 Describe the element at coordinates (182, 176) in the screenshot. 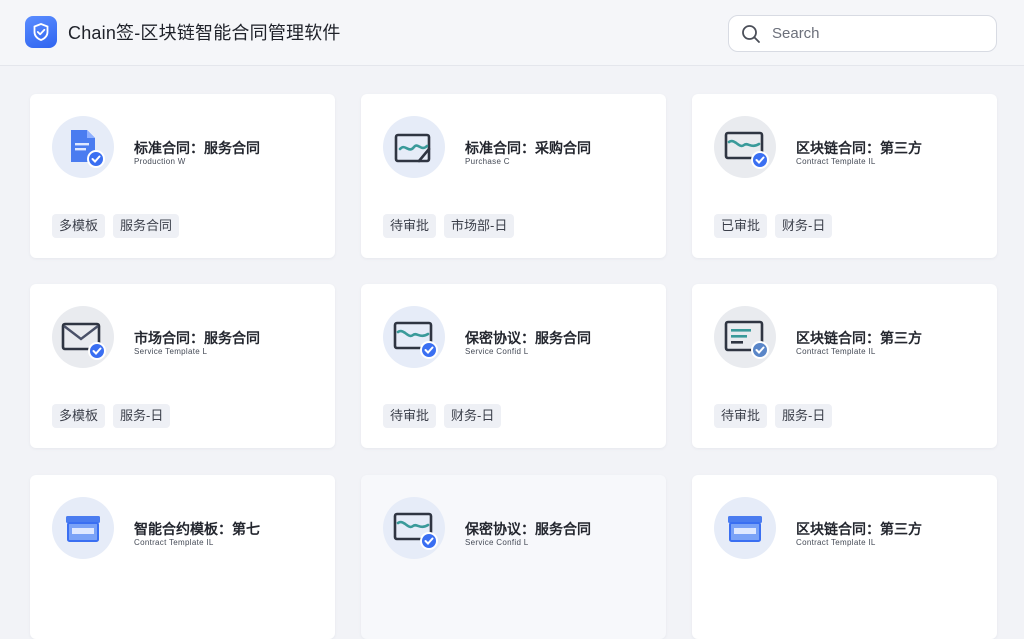

I see `contract-card: 标准合同：服务合同 Production W 多模板 服务合同` at that location.